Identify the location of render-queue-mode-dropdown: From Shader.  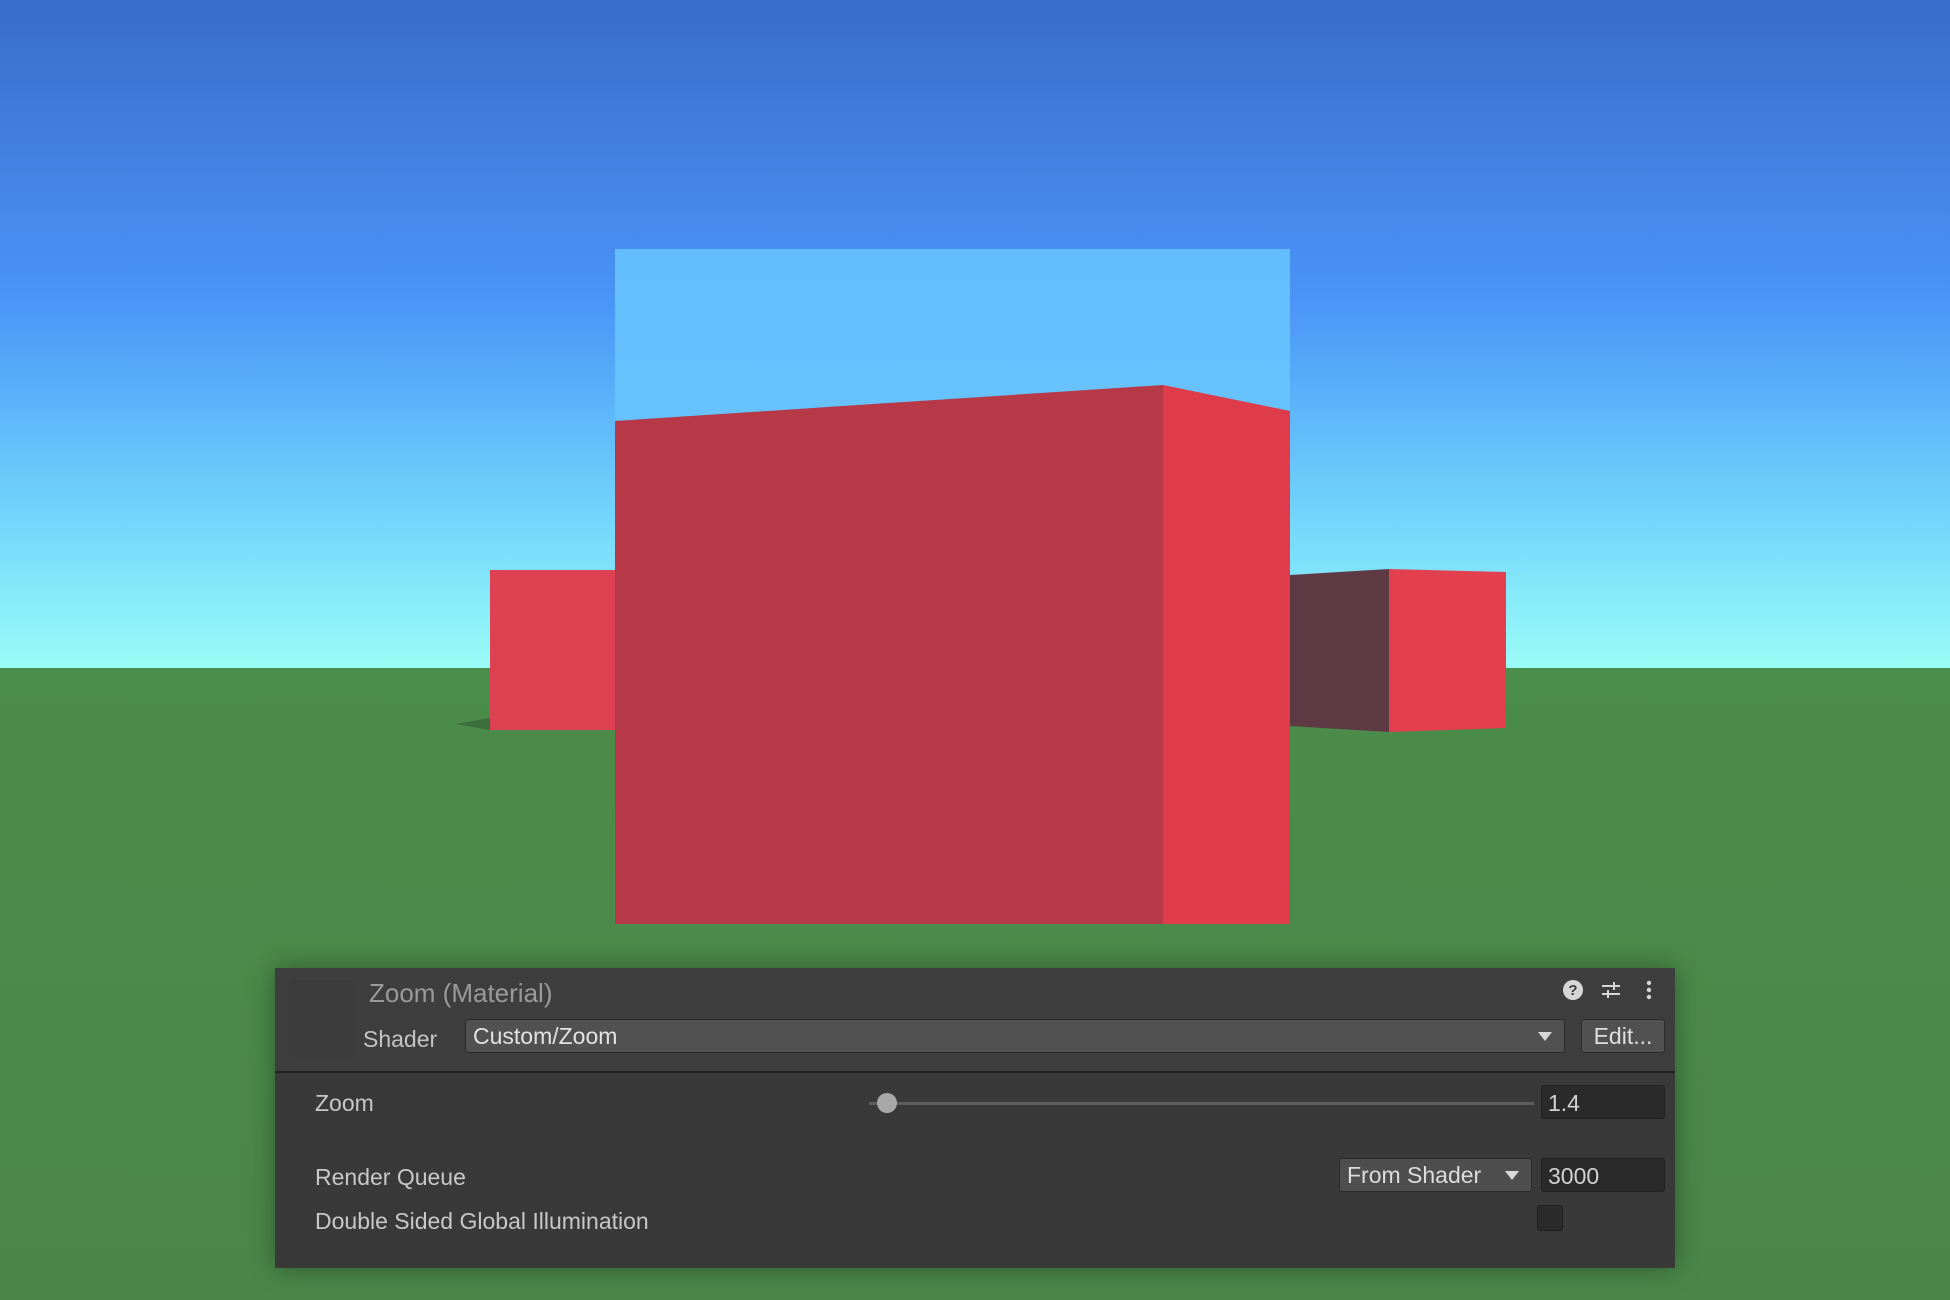
(1435, 1175).